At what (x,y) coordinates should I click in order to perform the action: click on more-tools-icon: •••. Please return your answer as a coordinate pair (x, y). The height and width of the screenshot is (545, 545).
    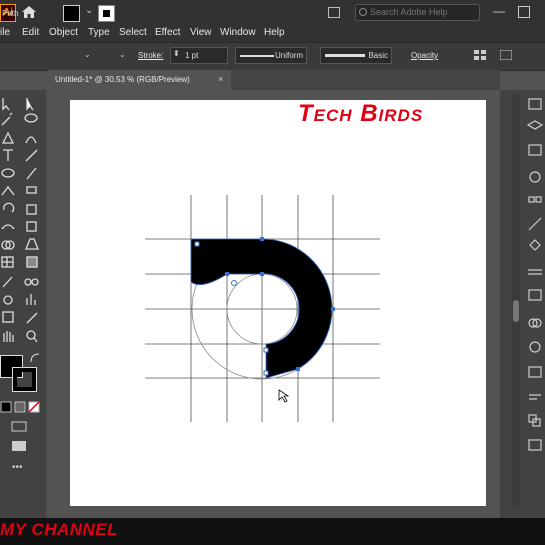
    Looking at the image, I should click on (17, 467).